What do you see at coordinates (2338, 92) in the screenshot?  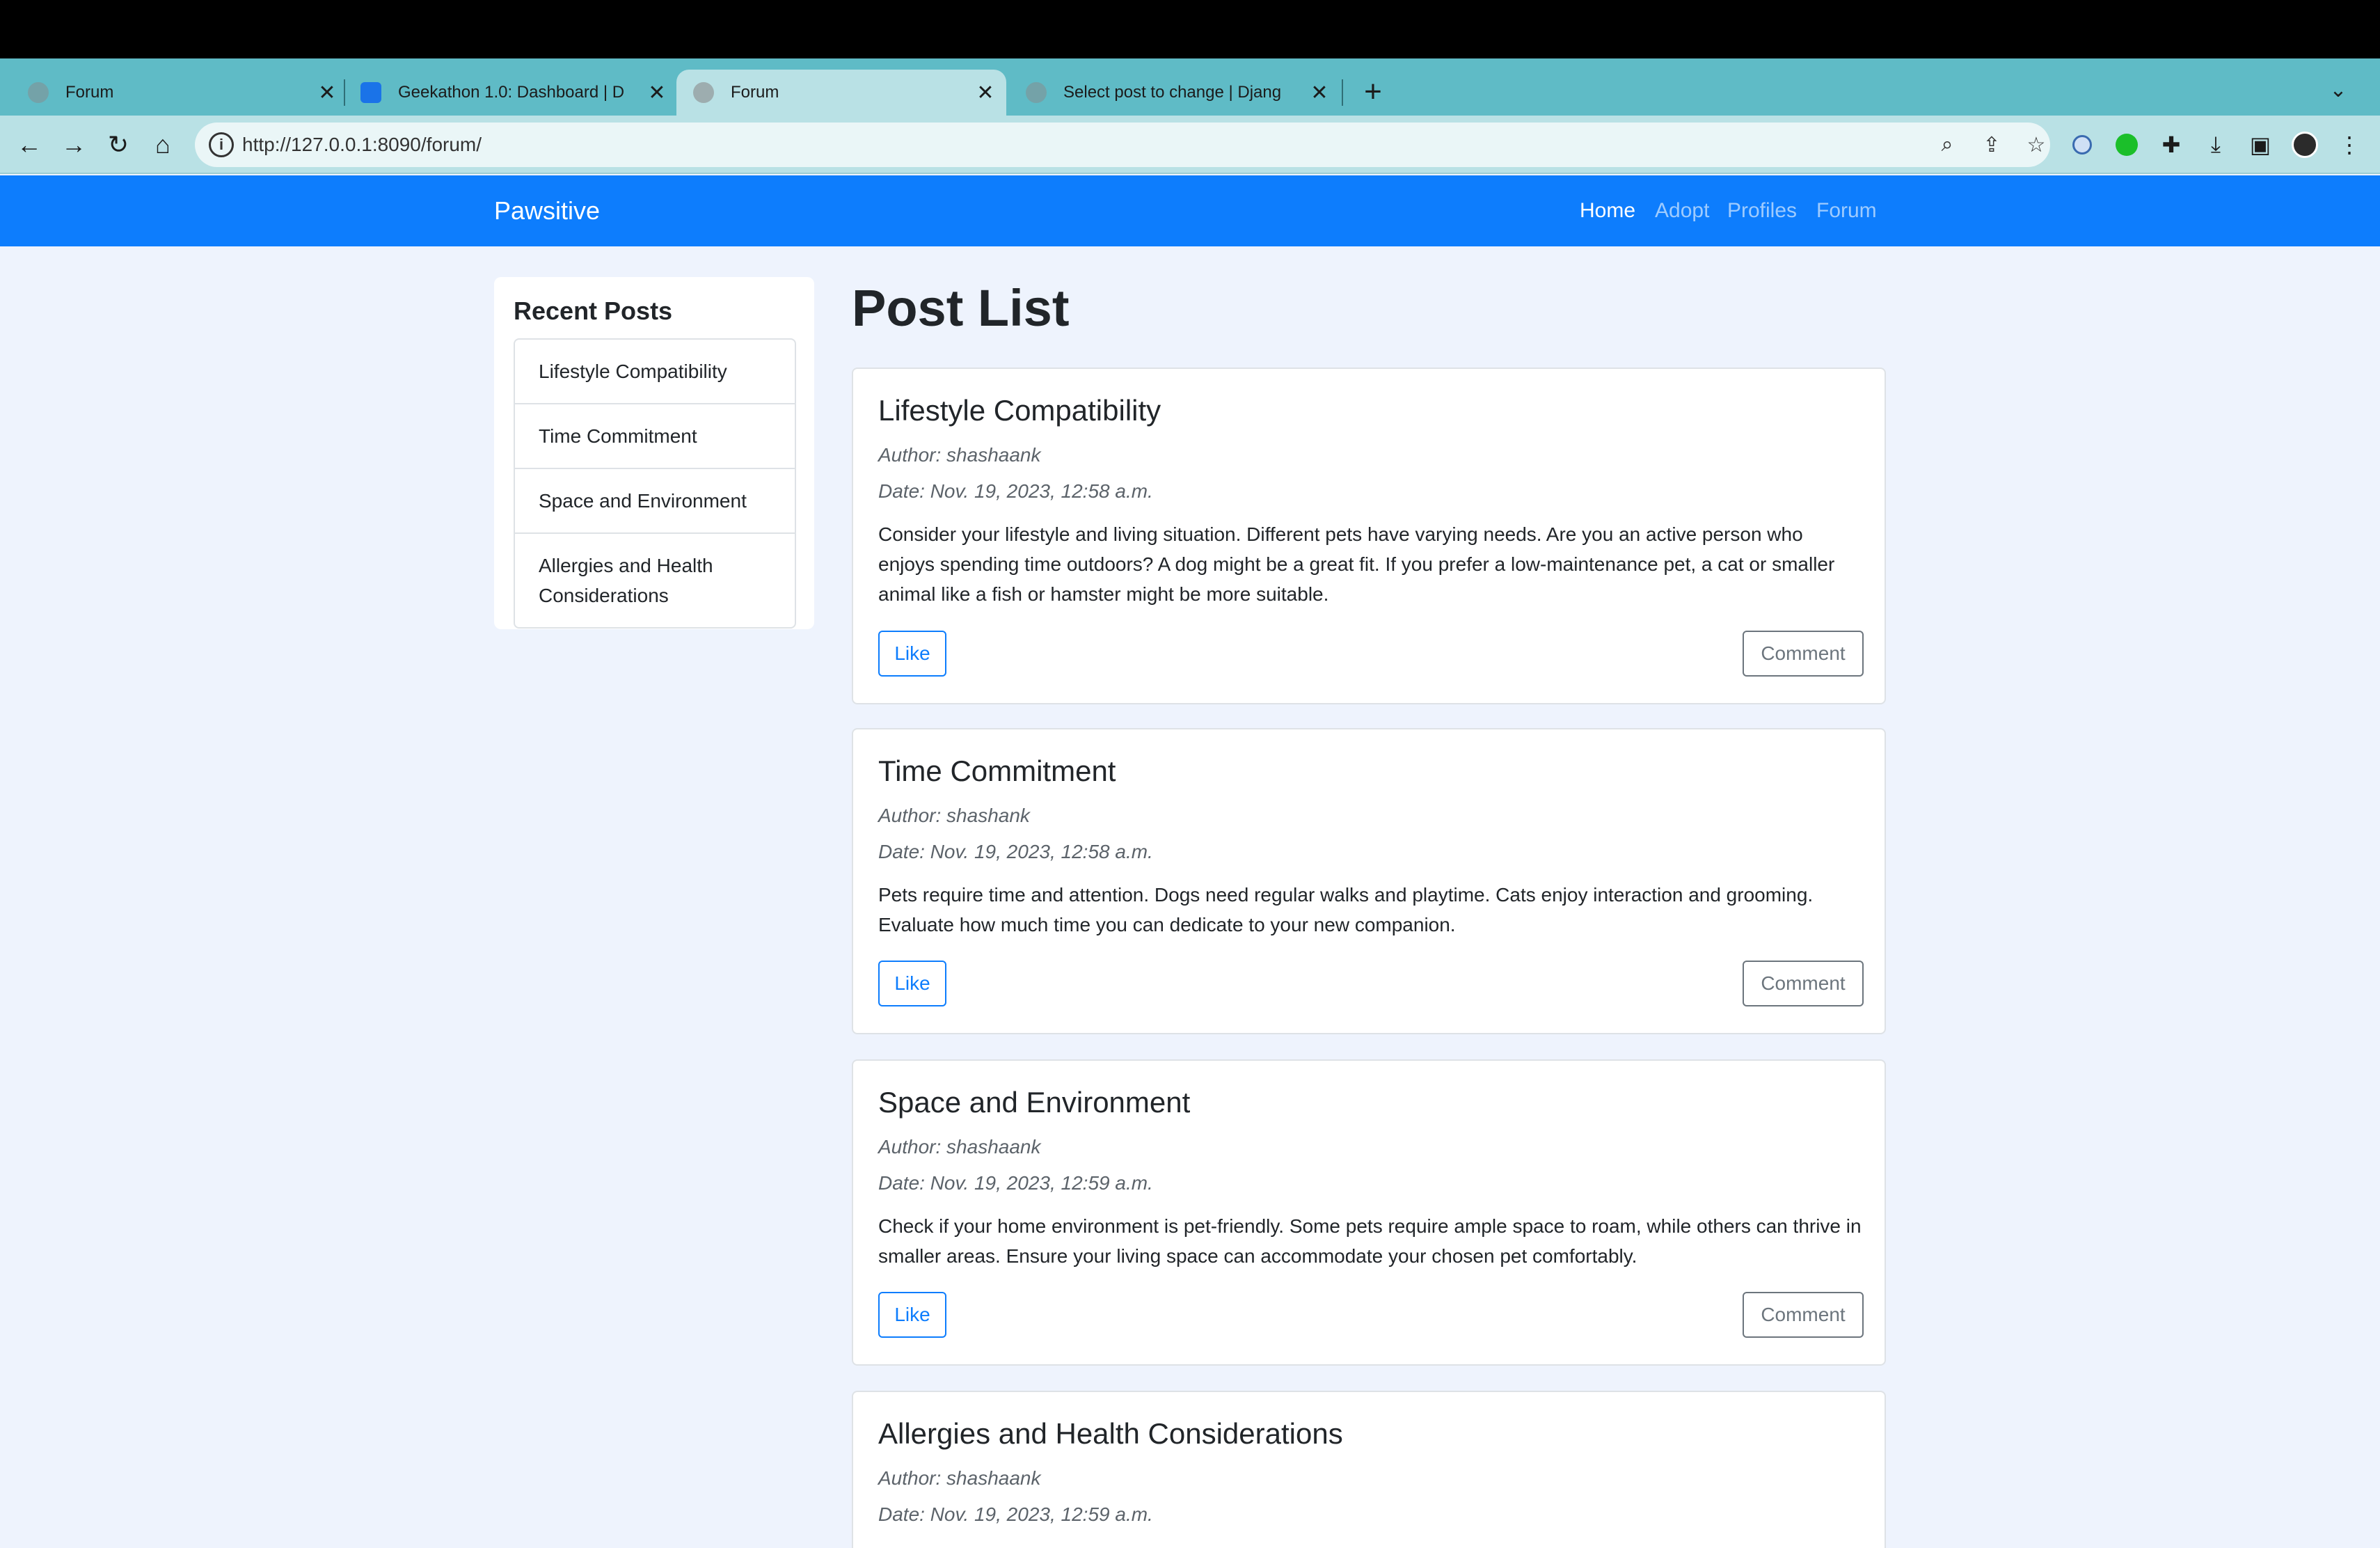 I see `chevron-down-icon: ⌄` at bounding box center [2338, 92].